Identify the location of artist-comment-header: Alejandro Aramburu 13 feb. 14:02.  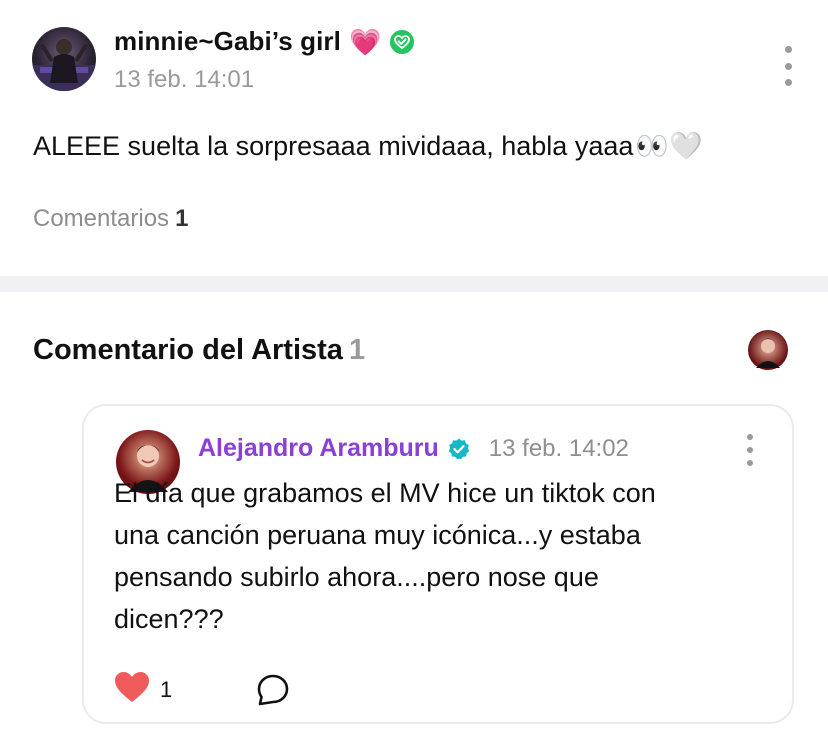
(413, 448).